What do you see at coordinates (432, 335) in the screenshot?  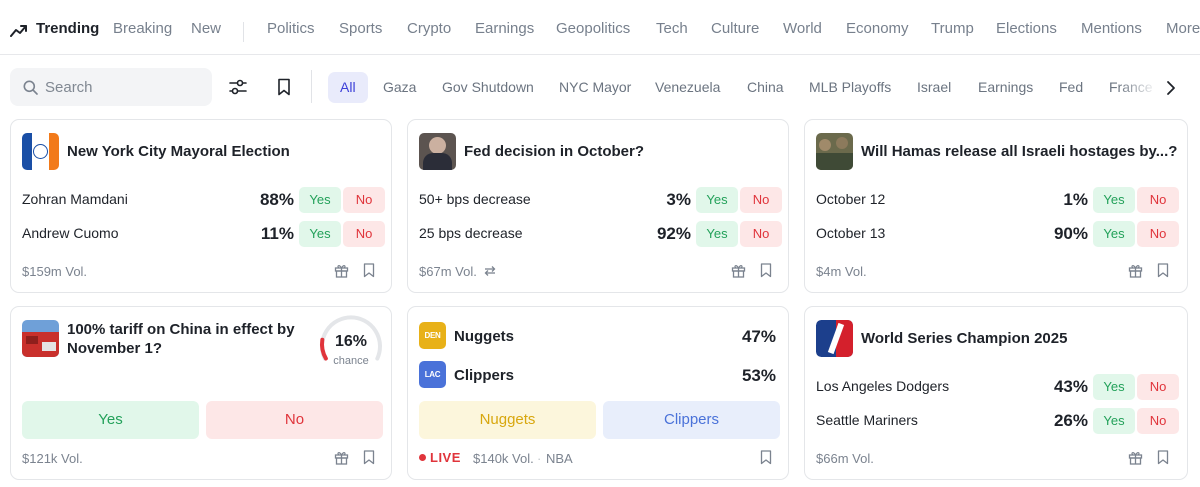 I see `nuggets-logo: DEN` at bounding box center [432, 335].